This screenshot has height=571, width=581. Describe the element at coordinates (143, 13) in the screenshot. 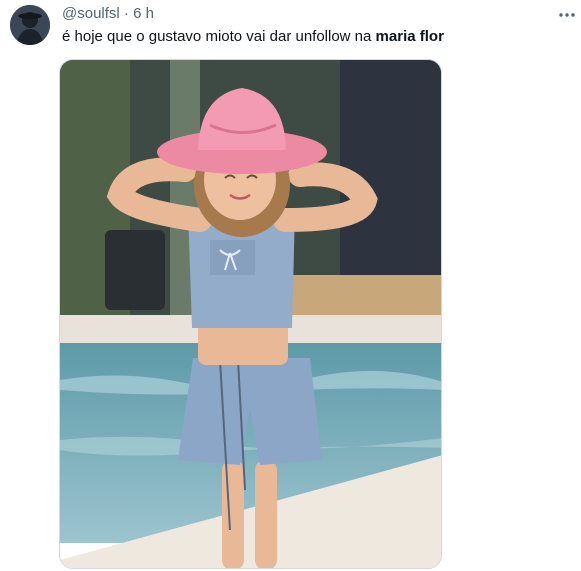

I see `timestamp: 6 h` at that location.